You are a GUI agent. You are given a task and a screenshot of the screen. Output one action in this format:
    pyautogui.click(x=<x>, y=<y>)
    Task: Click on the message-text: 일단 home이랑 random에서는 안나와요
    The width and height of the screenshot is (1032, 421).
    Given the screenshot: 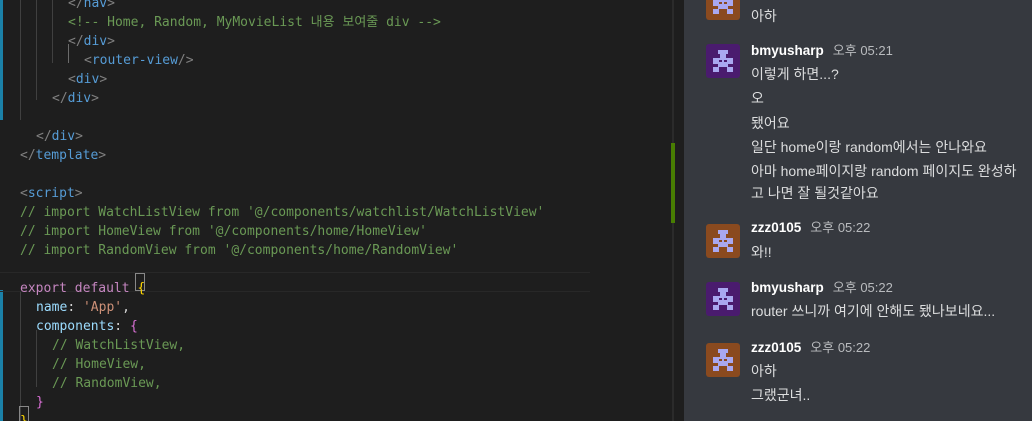 What is the action you would take?
    pyautogui.click(x=869, y=147)
    